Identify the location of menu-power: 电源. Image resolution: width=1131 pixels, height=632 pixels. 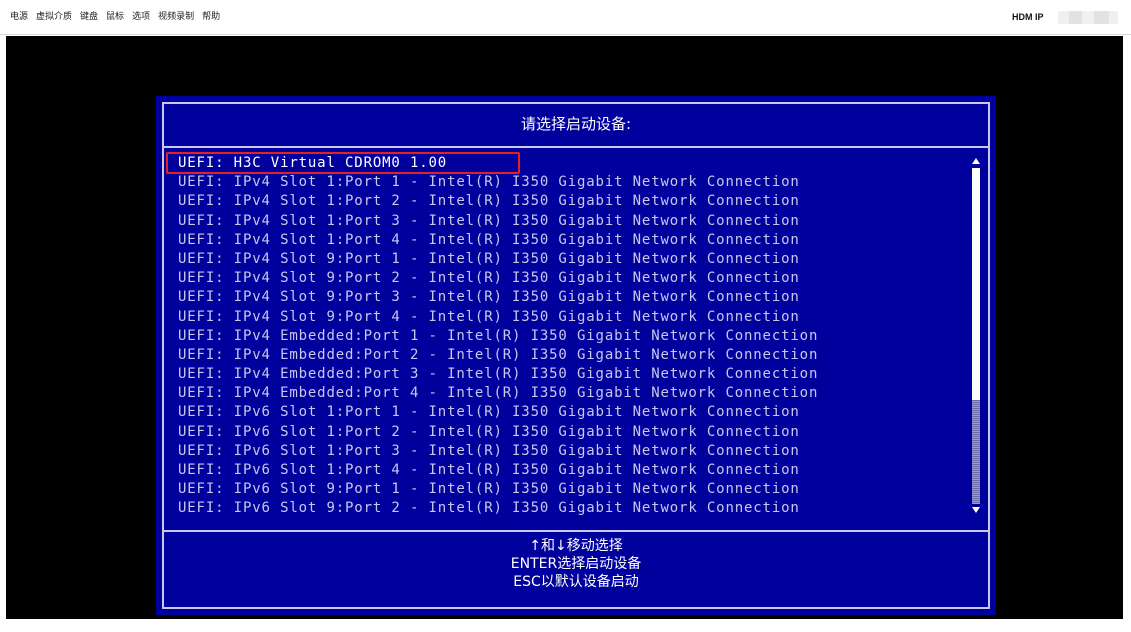
(19, 17).